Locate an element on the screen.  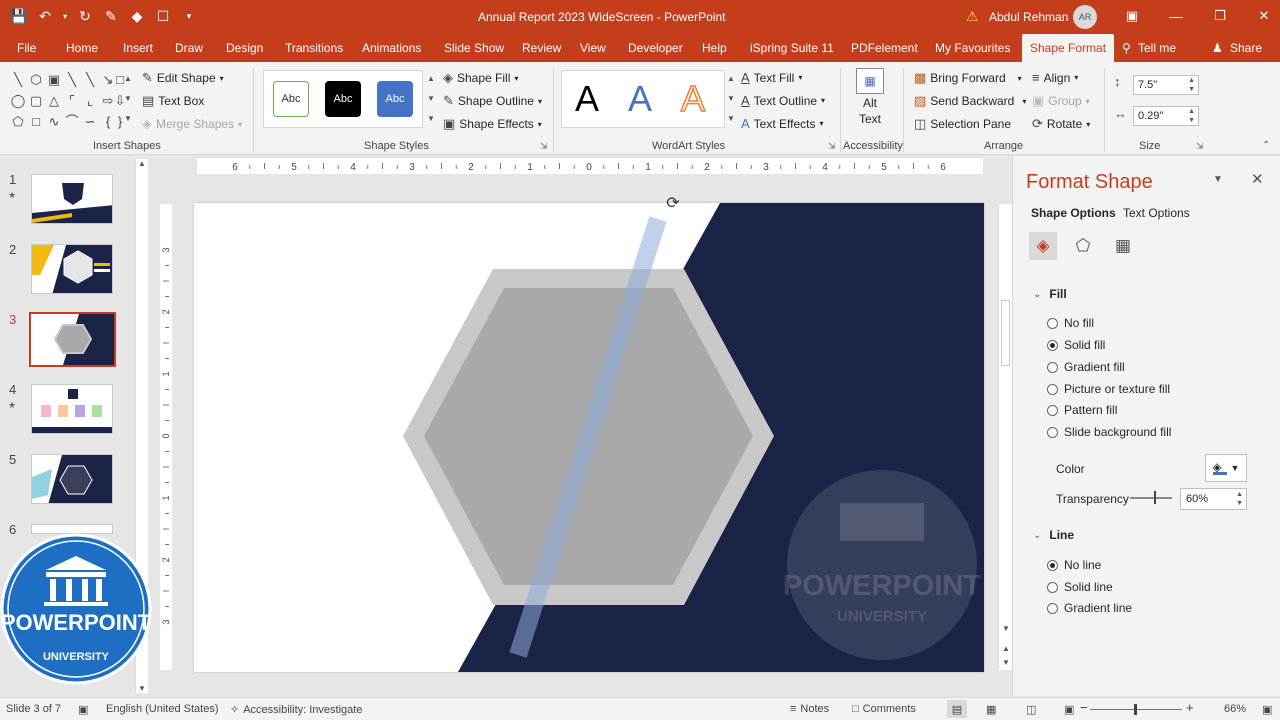
align-button: ≡ Align ▾ is located at coordinates (1055, 77).